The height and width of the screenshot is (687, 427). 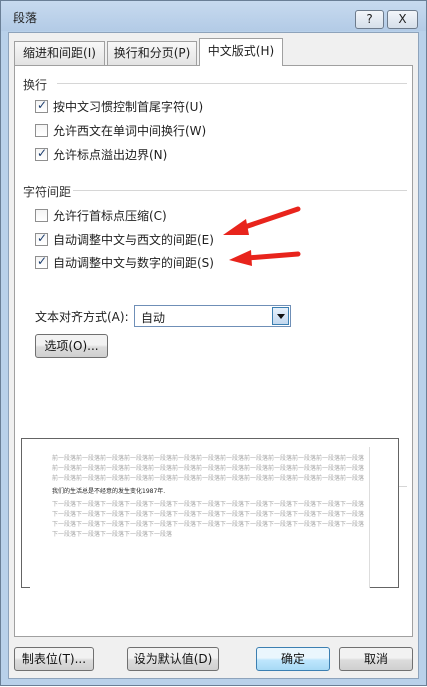 What do you see at coordinates (82, 317) in the screenshot?
I see `text-alignment-label: 文本对齐方式(A):` at bounding box center [82, 317].